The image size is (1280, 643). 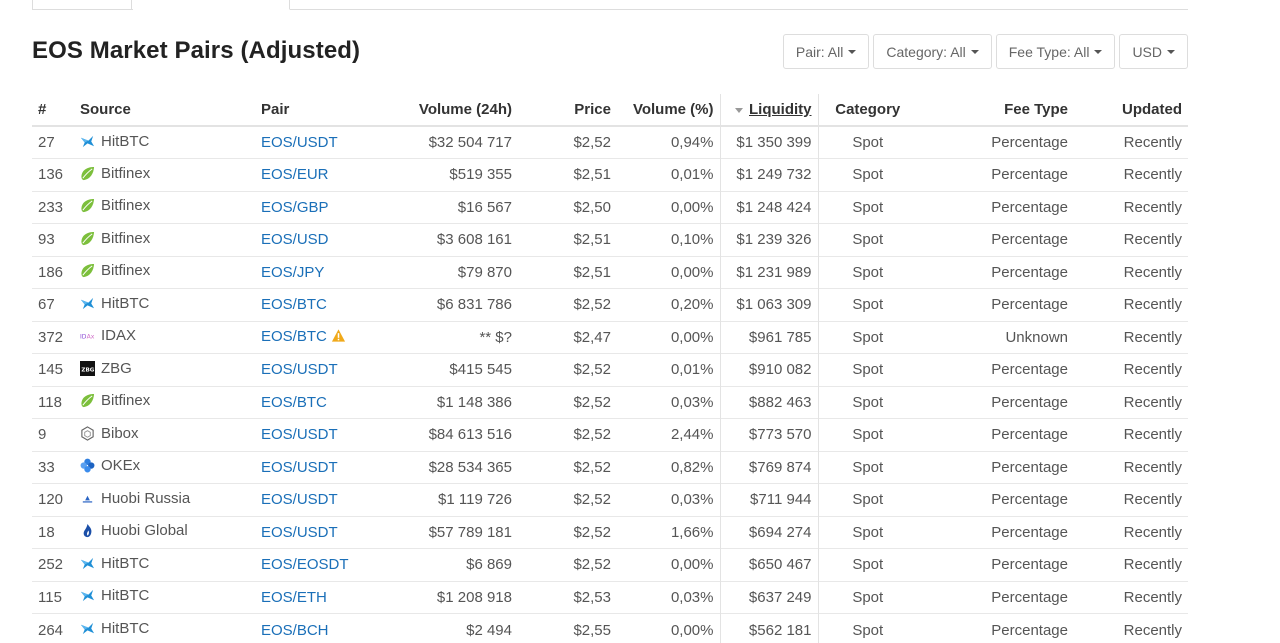 I want to click on col-header-rank: #, so click(x=53, y=110).